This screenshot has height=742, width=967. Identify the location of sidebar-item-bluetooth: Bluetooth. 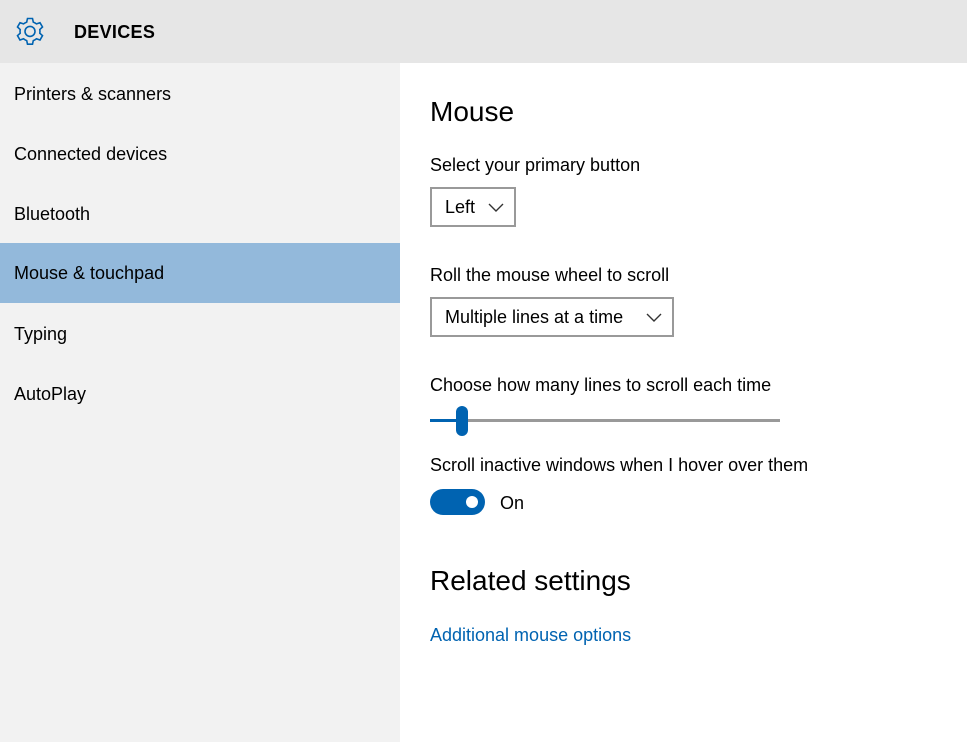
(200, 214).